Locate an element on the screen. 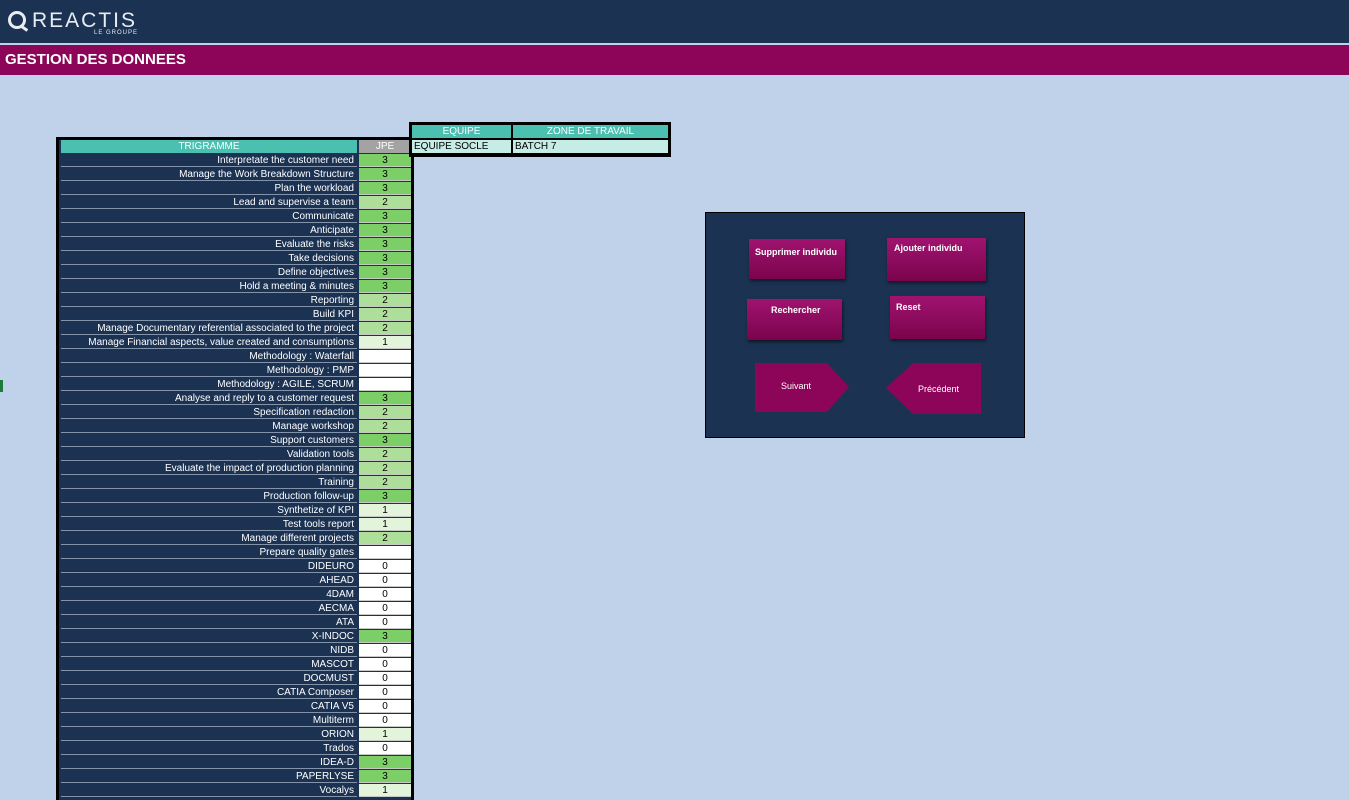 The width and height of the screenshot is (1349, 800). zone-value: BATCH 7 is located at coordinates (590, 146).